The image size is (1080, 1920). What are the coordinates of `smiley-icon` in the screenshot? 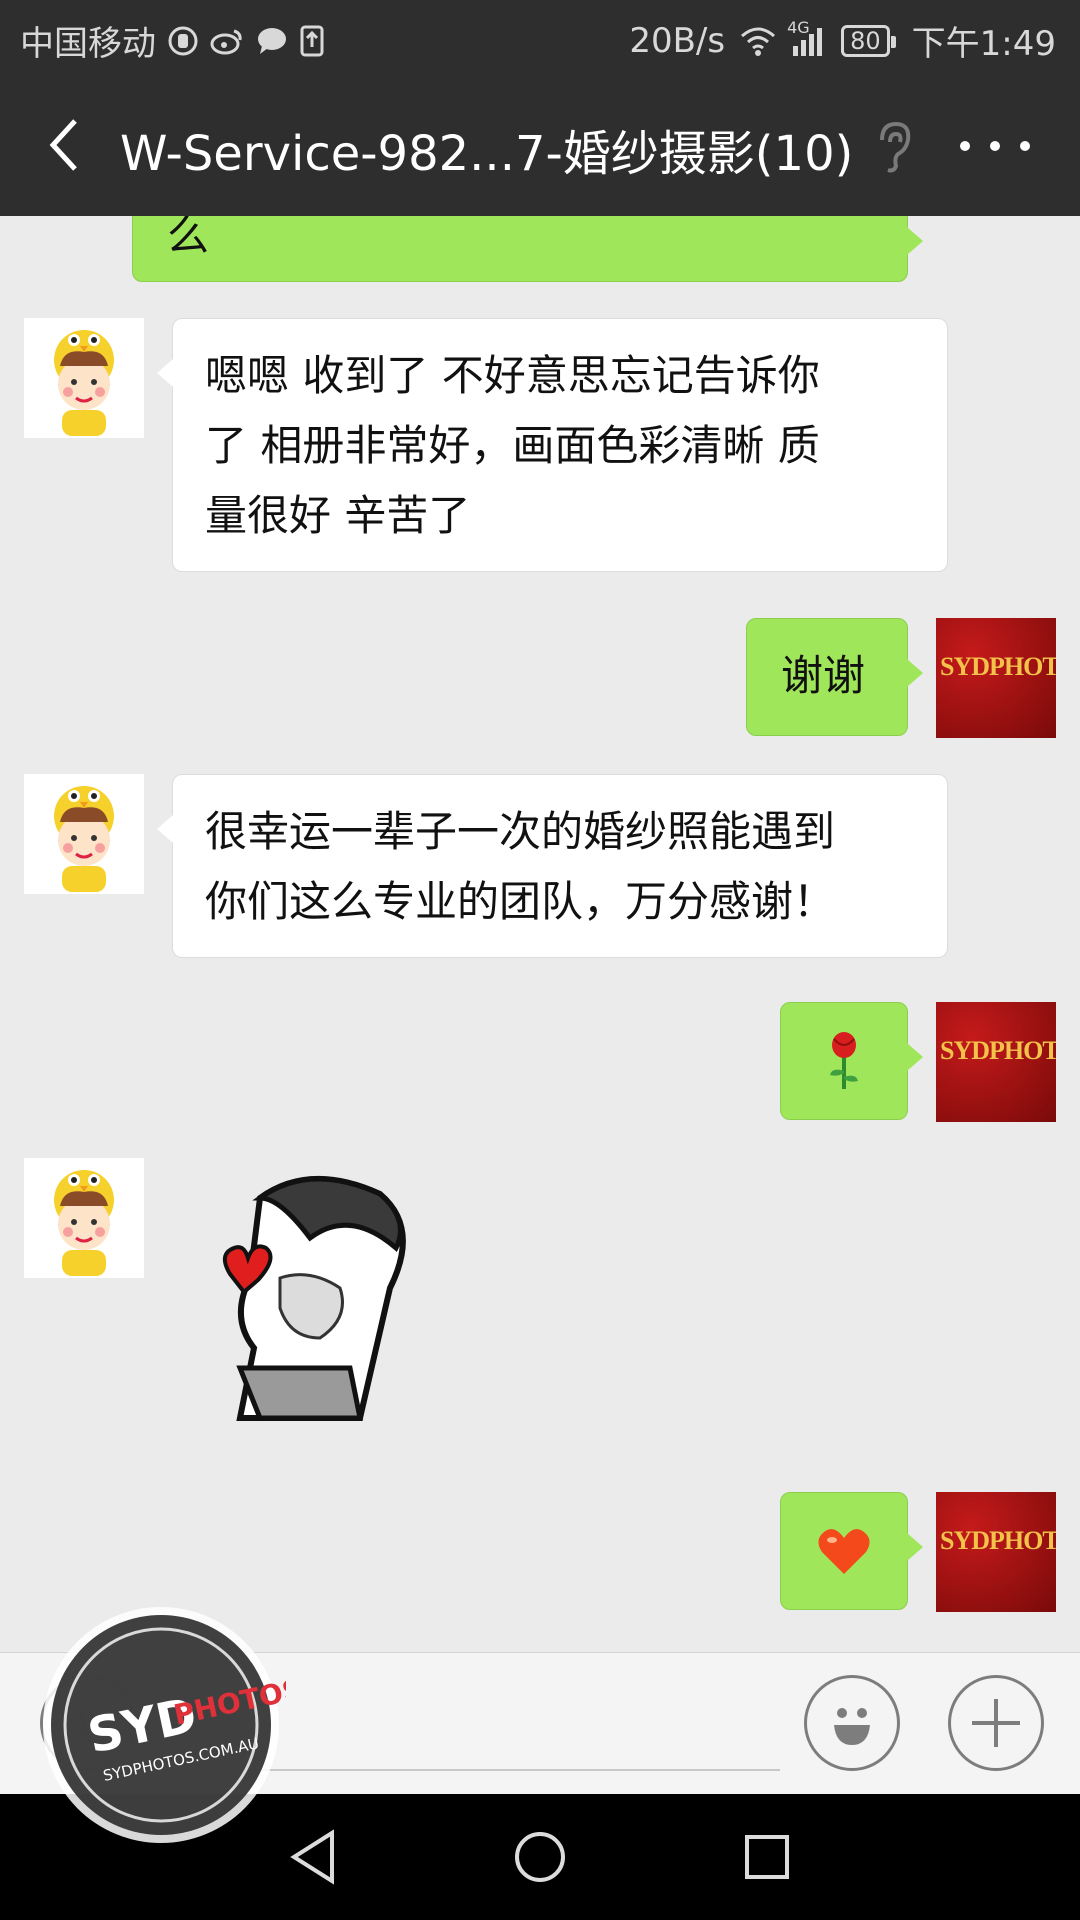 It's located at (852, 1726).